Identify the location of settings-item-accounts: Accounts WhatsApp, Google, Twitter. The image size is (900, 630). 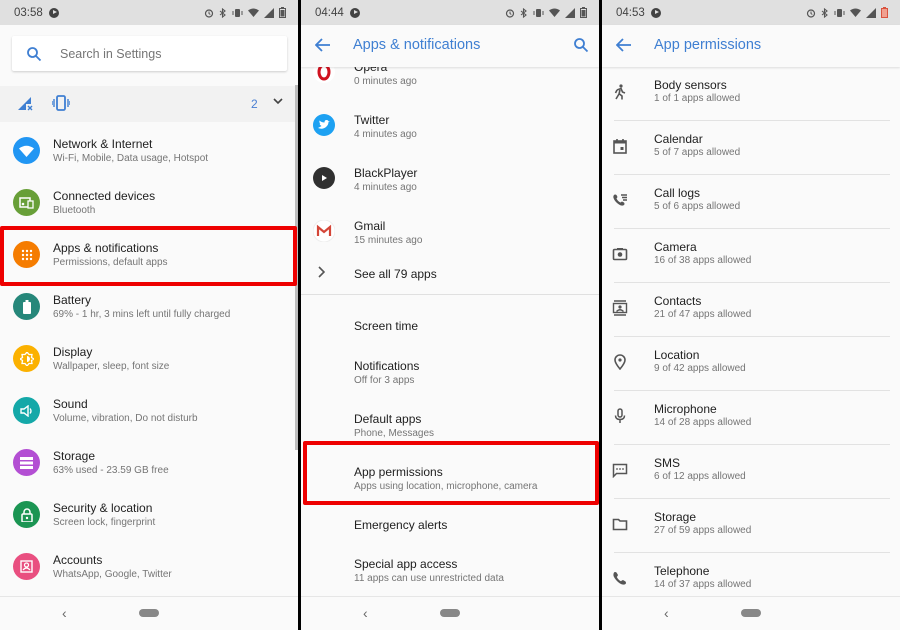
(148, 569).